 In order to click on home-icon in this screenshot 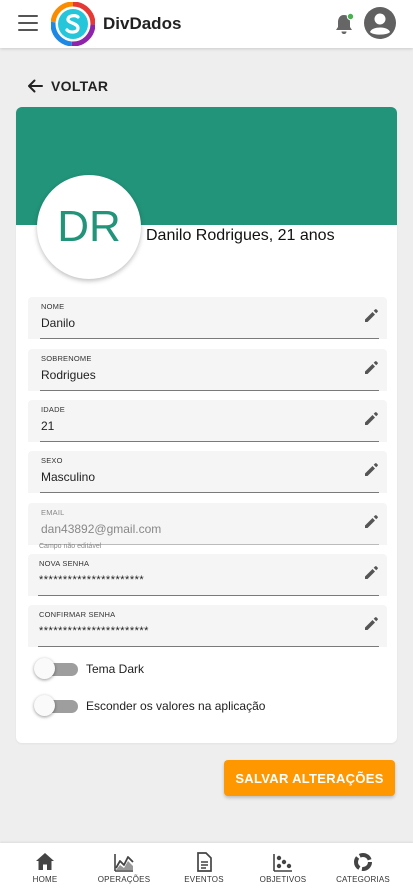, I will do `click(45, 861)`.